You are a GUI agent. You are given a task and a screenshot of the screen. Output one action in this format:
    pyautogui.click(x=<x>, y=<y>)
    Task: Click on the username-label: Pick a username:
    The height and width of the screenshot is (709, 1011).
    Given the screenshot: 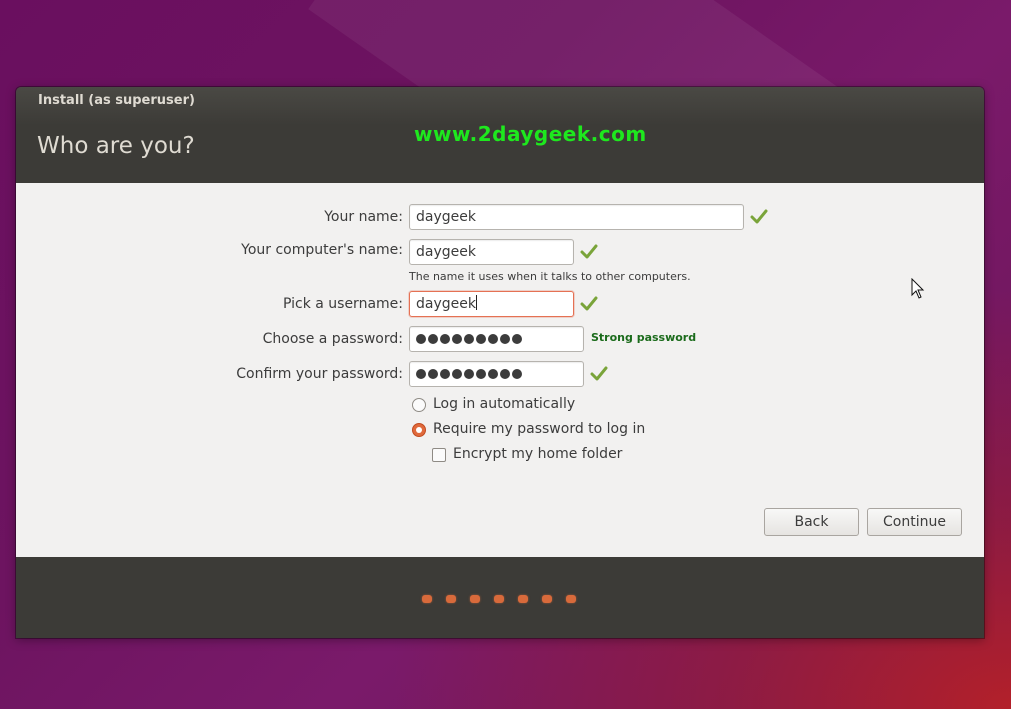 What is the action you would take?
    pyautogui.click(x=342, y=304)
    